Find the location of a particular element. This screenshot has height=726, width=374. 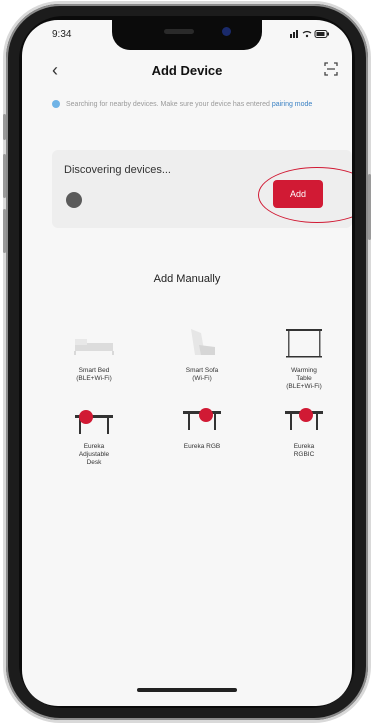

device-smart-bed: Smart Bed (BLE+Wi-Fi) is located at coordinates (94, 354).